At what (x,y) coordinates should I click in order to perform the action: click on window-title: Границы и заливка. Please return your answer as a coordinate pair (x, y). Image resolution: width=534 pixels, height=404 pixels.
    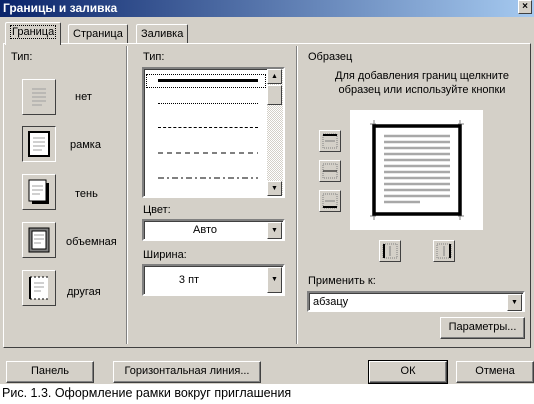
    Looking at the image, I should click on (60, 8).